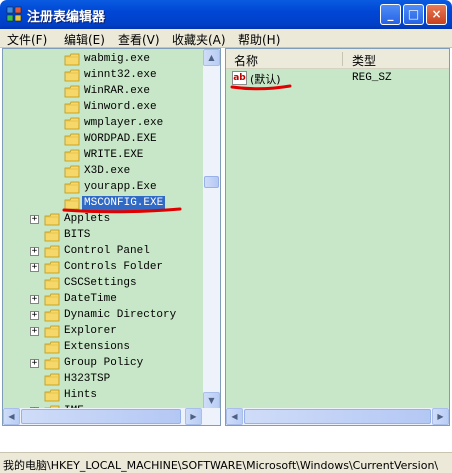  What do you see at coordinates (177, 149) in the screenshot?
I see `annotation-overlay` at bounding box center [177, 149].